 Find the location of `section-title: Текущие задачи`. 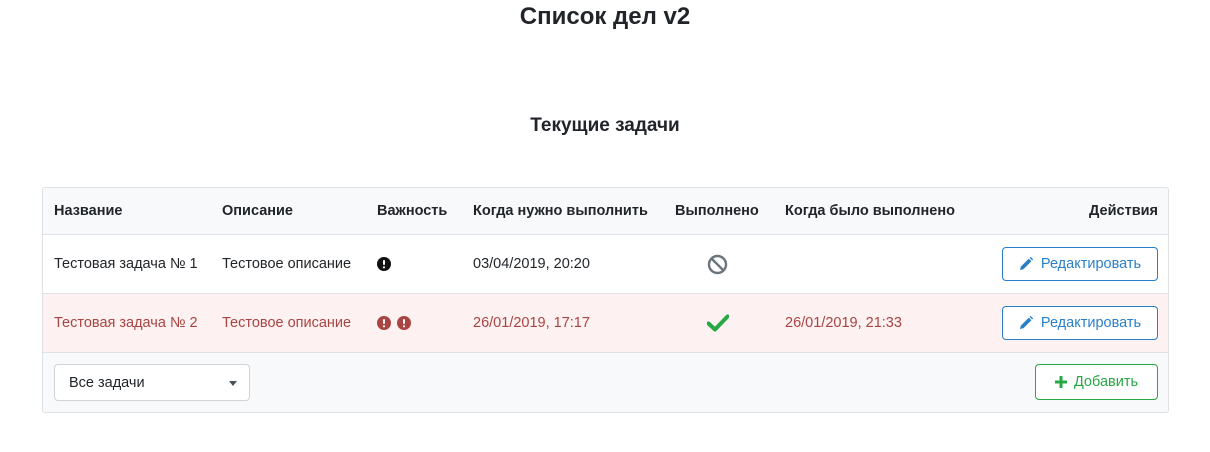

section-title: Текущие задачи is located at coordinates (605, 125).